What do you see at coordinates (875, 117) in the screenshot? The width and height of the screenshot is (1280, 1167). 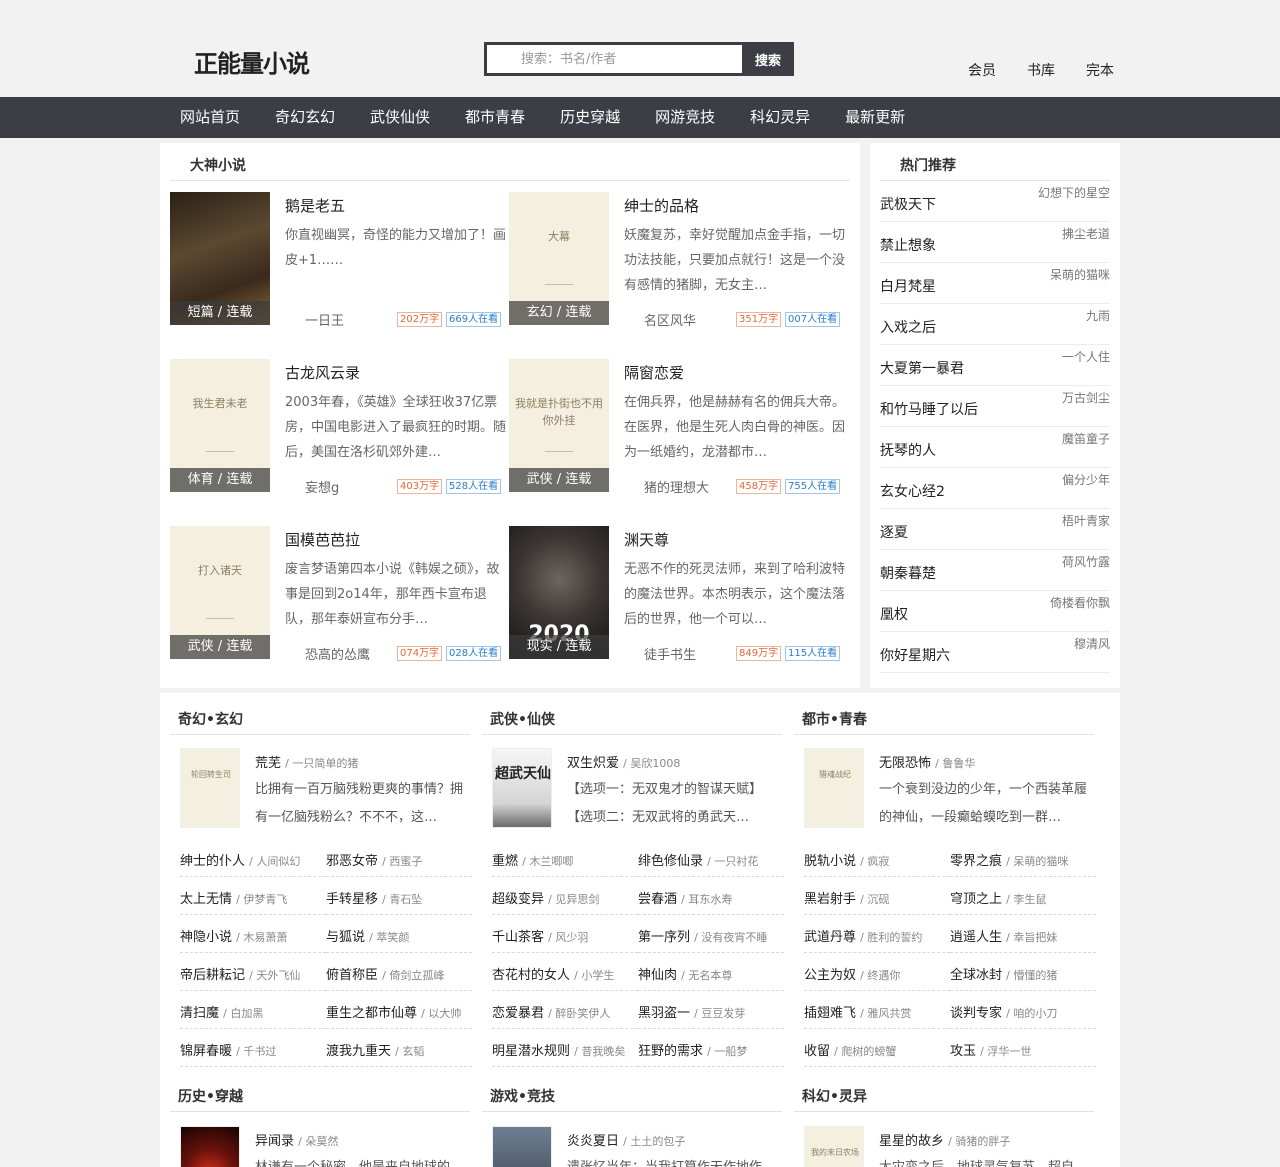 I see `nav-latest: 最新更新` at bounding box center [875, 117].